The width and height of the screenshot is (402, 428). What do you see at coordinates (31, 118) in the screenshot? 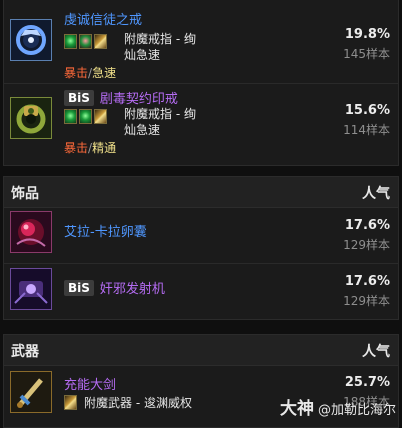
I see `signet-ring-icon` at bounding box center [31, 118].